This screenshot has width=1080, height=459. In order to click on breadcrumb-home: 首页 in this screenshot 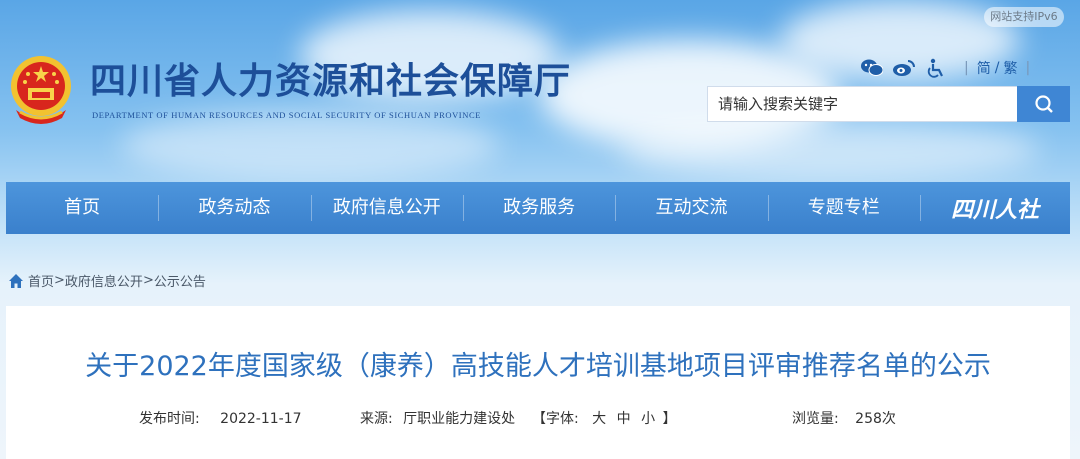, I will do `click(41, 280)`.